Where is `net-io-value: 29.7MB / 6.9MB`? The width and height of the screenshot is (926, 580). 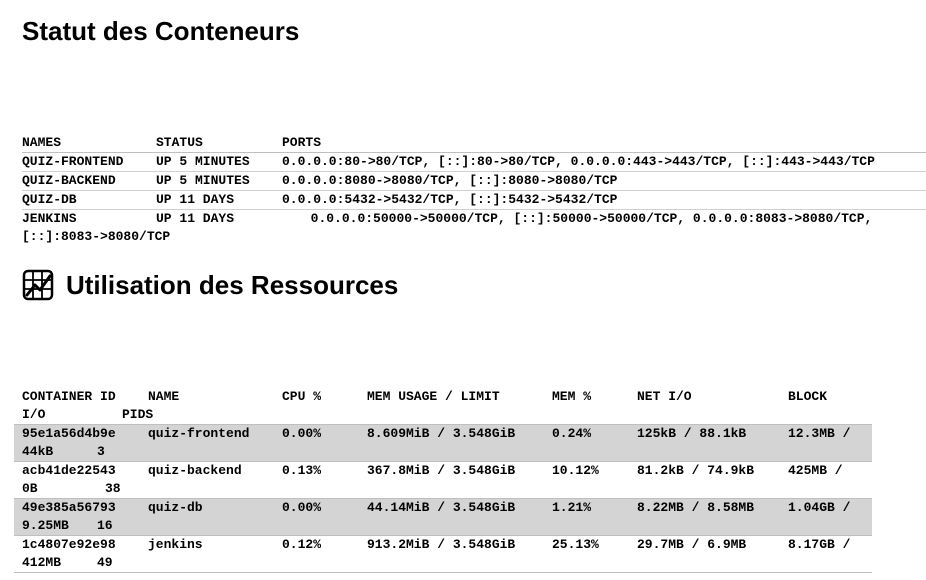 net-io-value: 29.7MB / 6.9MB is located at coordinates (692, 544).